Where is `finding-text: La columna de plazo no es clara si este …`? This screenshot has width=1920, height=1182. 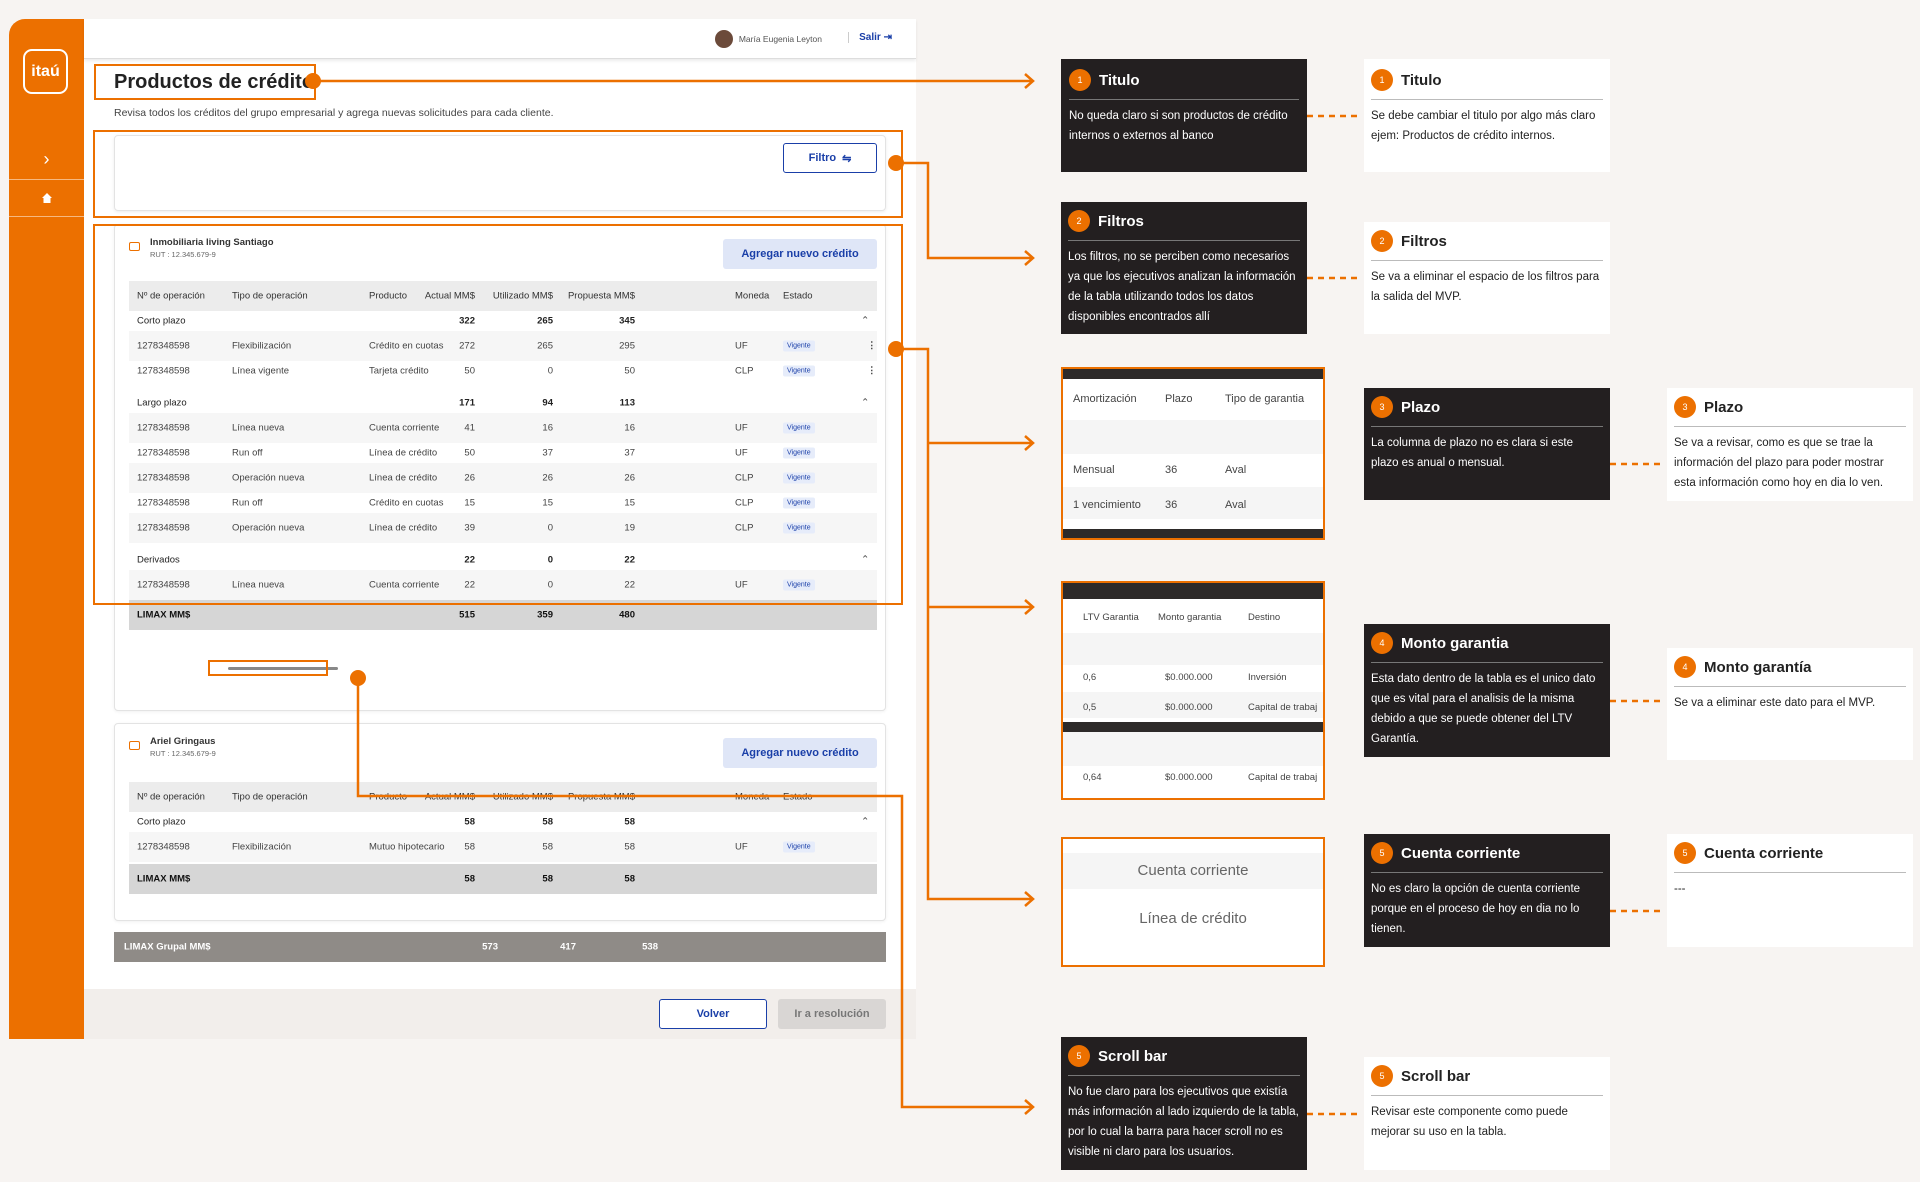 finding-text: La columna de plazo no es clara si este … is located at coordinates (1472, 453).